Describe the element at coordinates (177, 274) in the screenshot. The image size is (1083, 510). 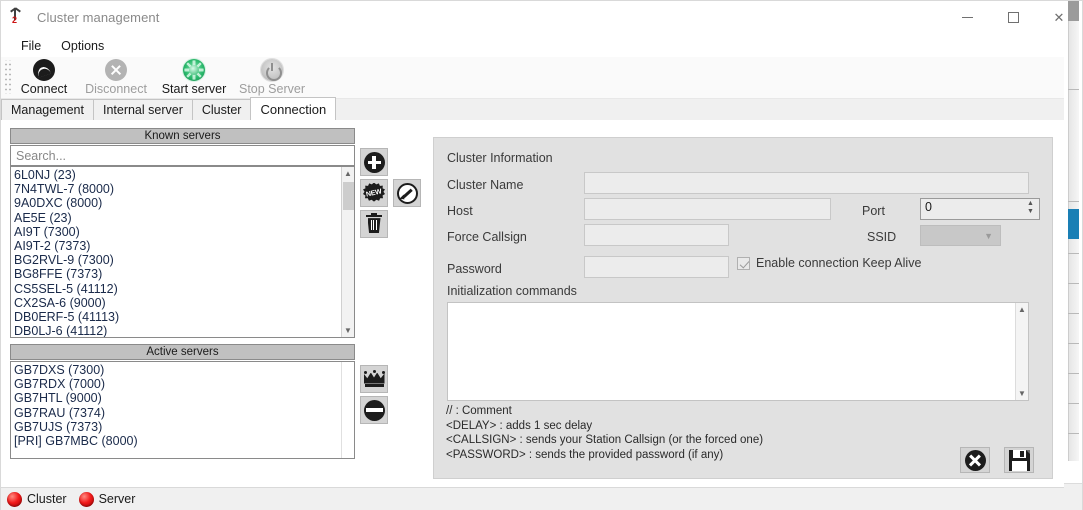
I see `list-item: BG8FFE (7373)` at that location.